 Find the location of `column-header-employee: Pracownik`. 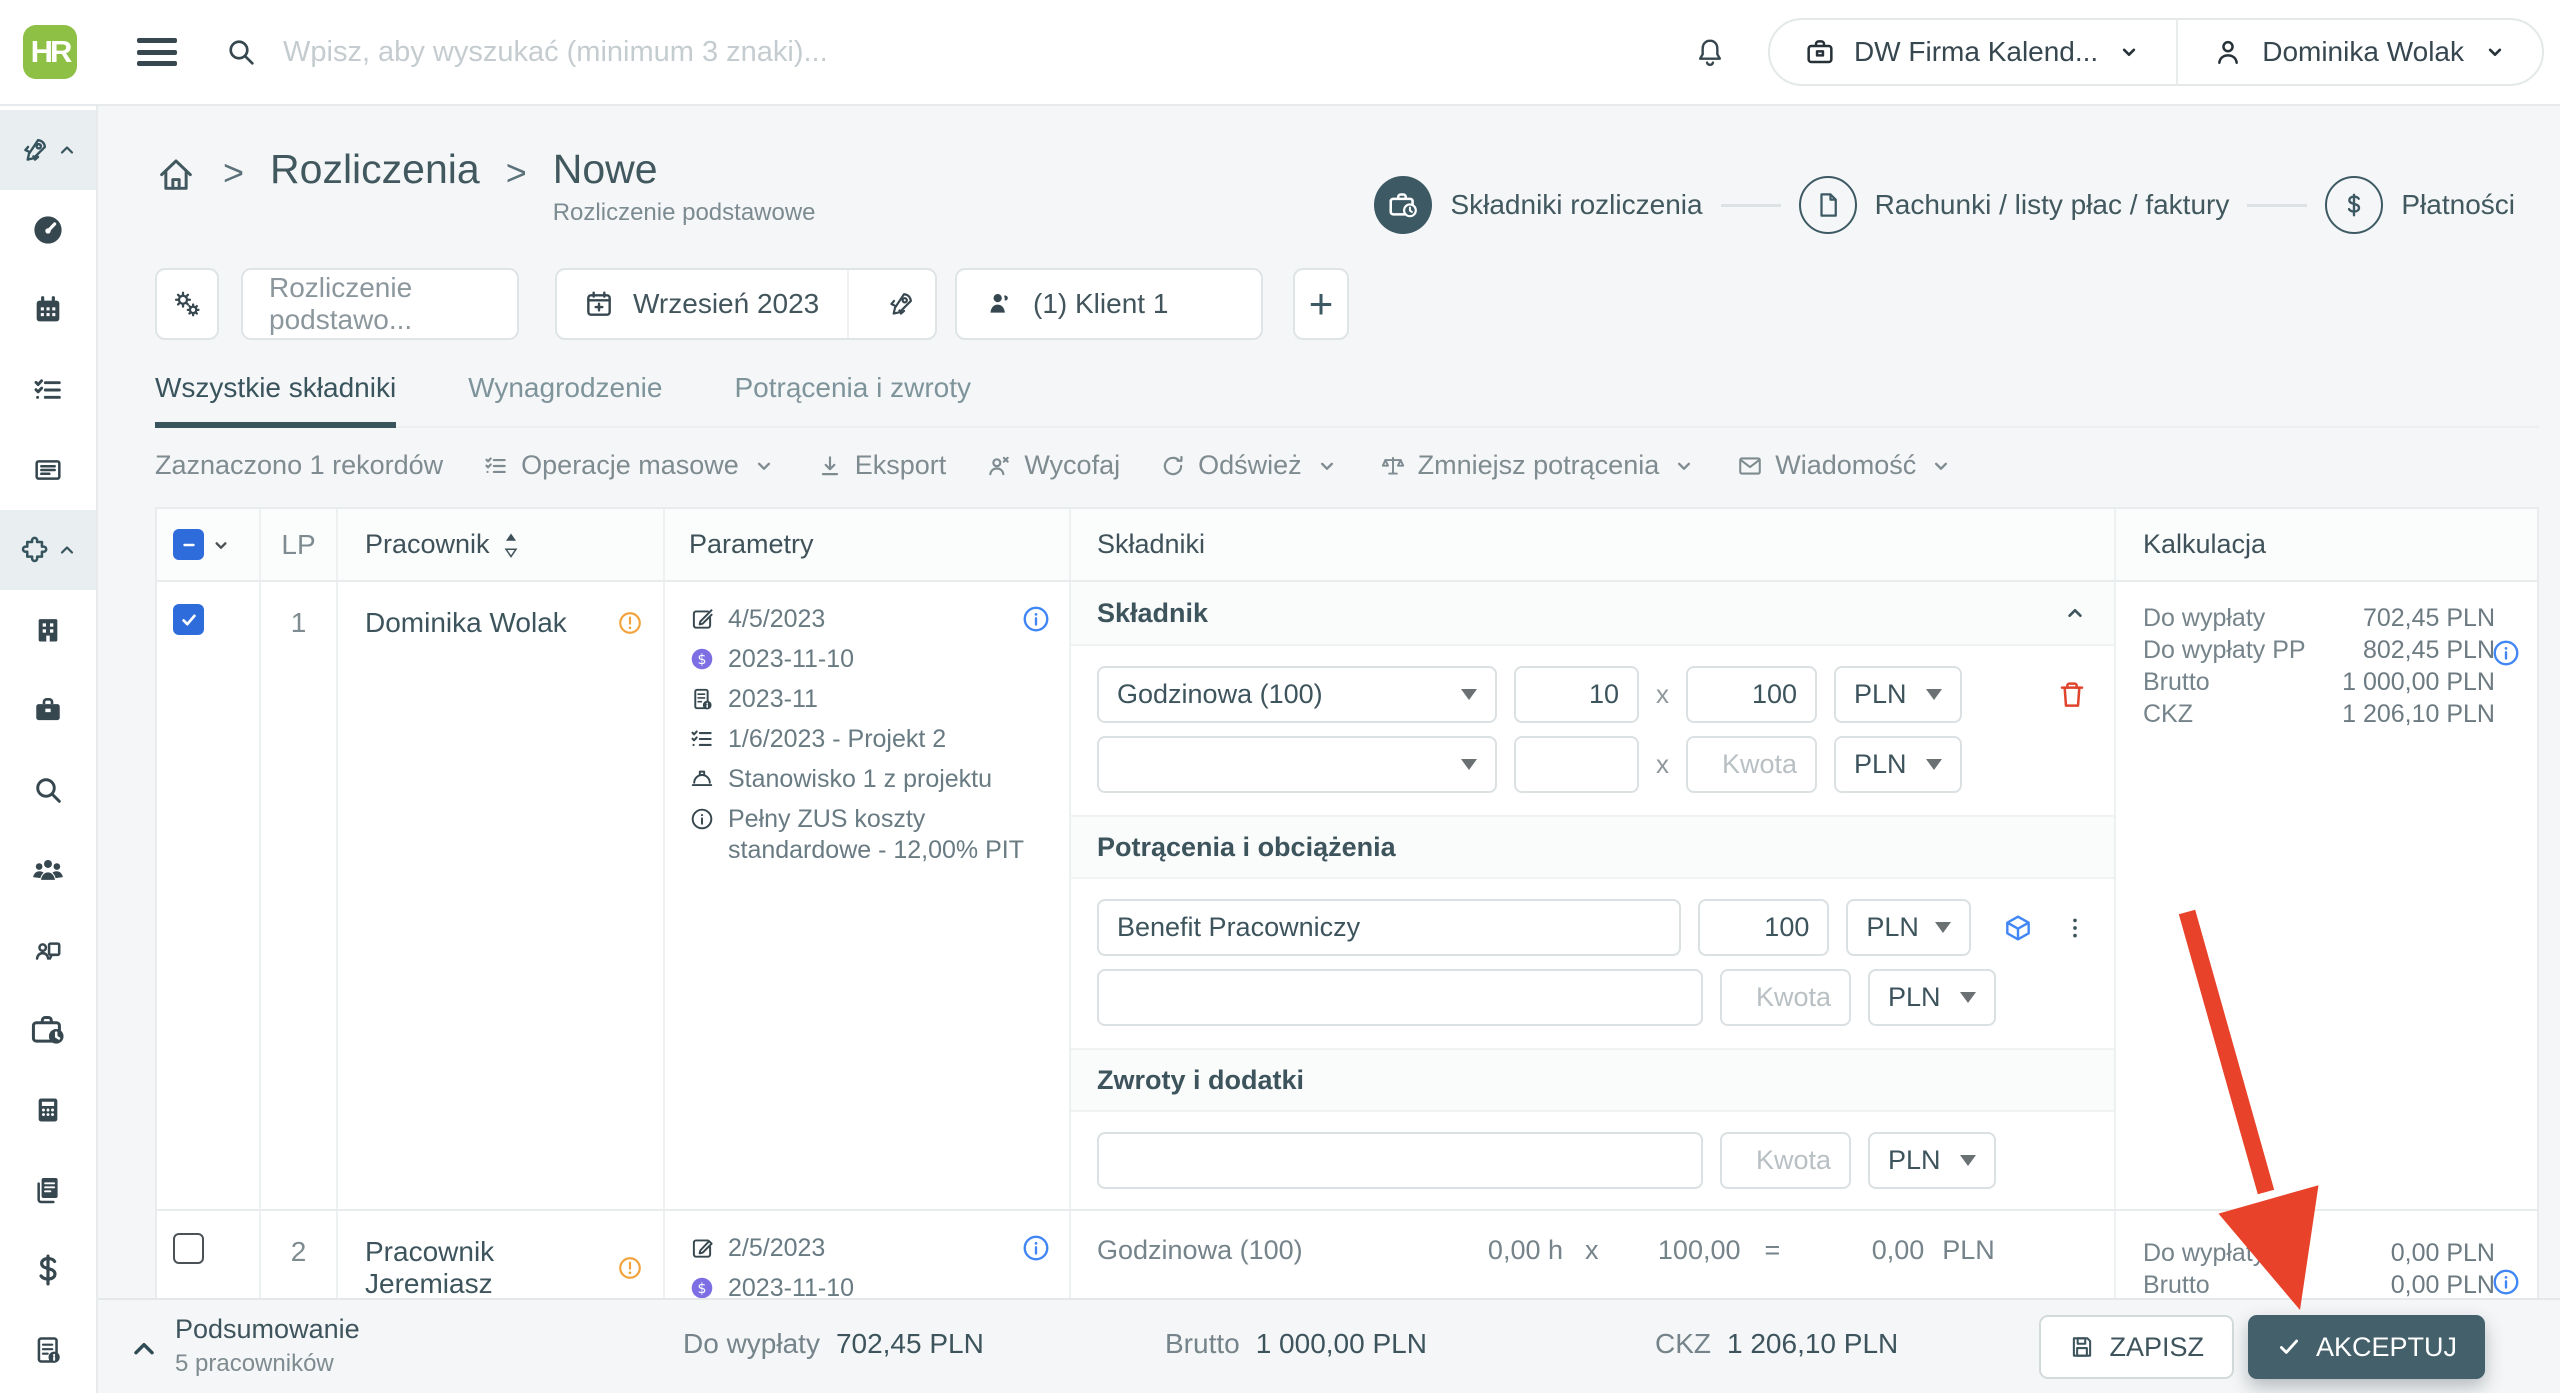

column-header-employee: Pracownik is located at coordinates (501, 544).